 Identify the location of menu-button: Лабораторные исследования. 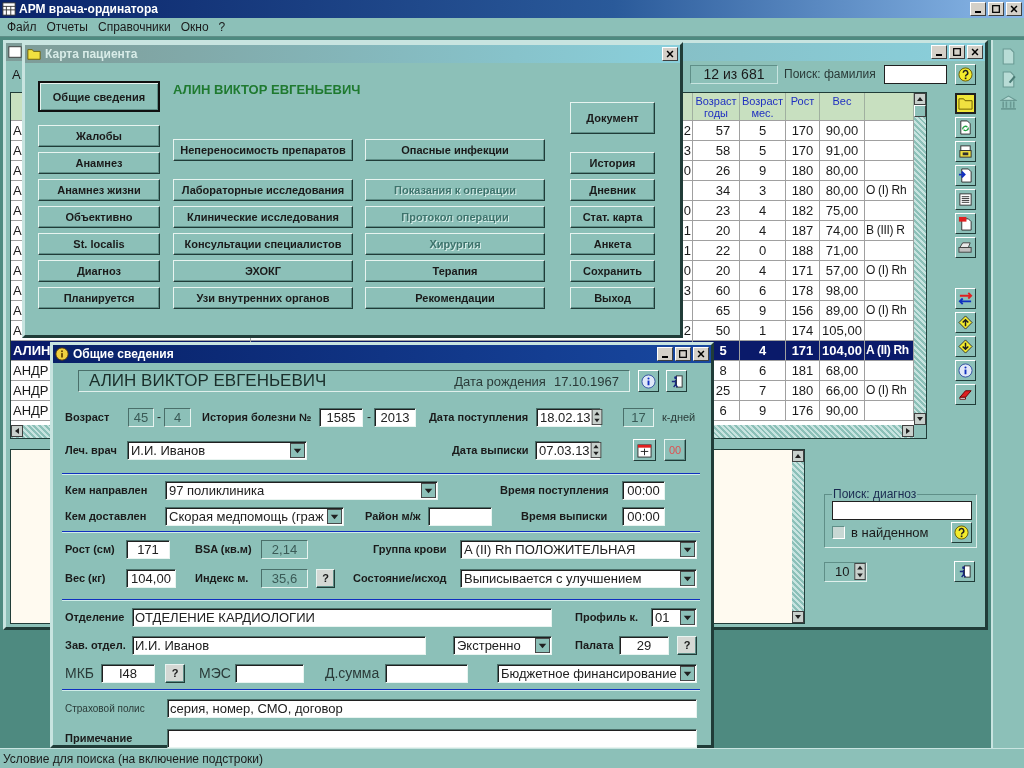
(263, 190).